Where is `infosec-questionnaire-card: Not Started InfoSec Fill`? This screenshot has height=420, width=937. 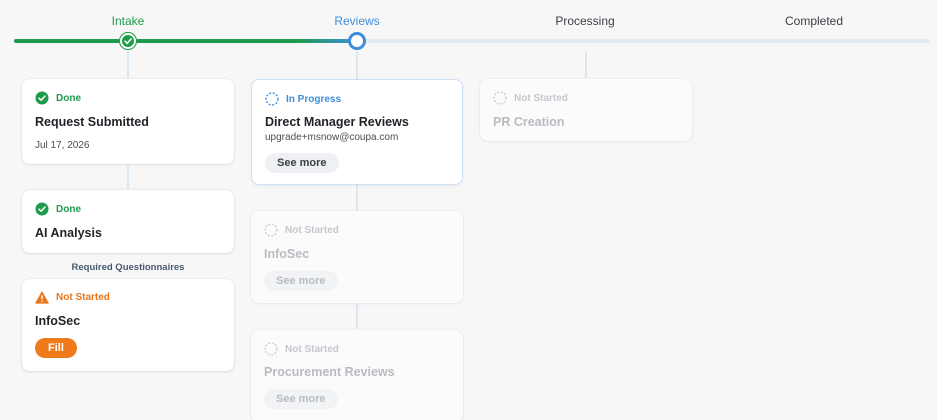 infosec-questionnaire-card: Not Started InfoSec Fill is located at coordinates (128, 325).